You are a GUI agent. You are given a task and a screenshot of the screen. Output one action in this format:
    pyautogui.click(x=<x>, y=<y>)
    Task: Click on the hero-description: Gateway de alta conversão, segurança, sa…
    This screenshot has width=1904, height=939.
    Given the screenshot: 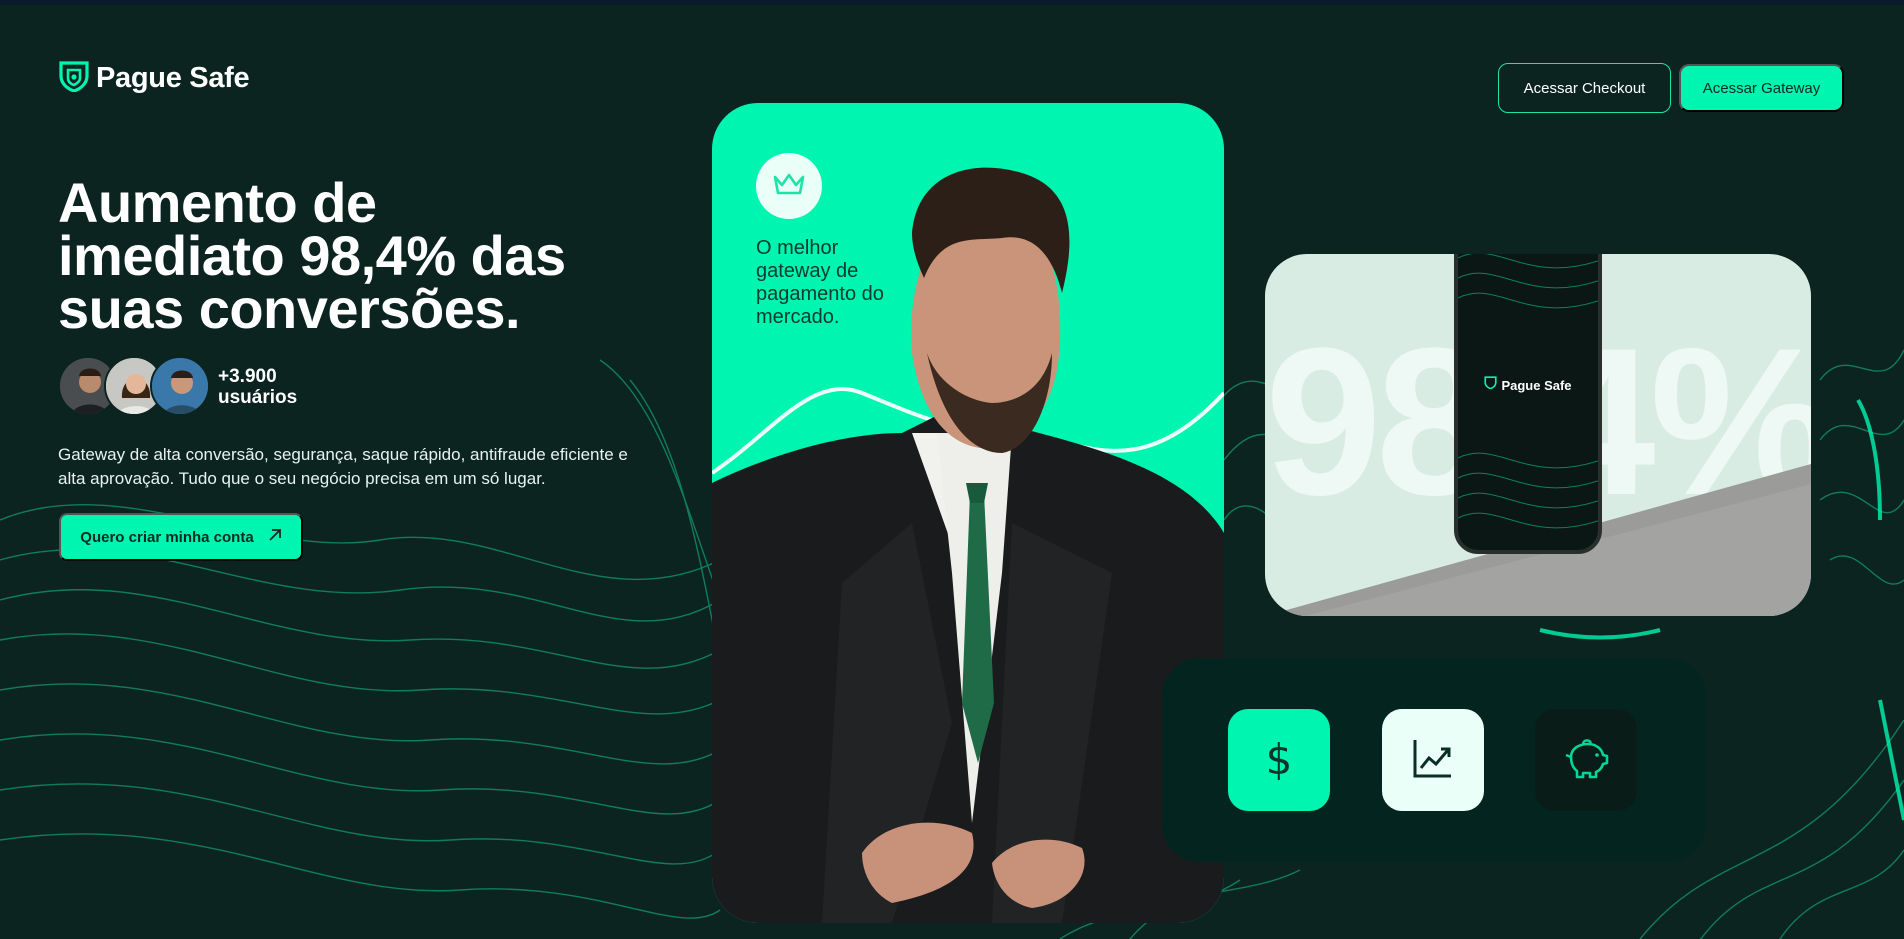 What is the action you would take?
    pyautogui.click(x=343, y=466)
    